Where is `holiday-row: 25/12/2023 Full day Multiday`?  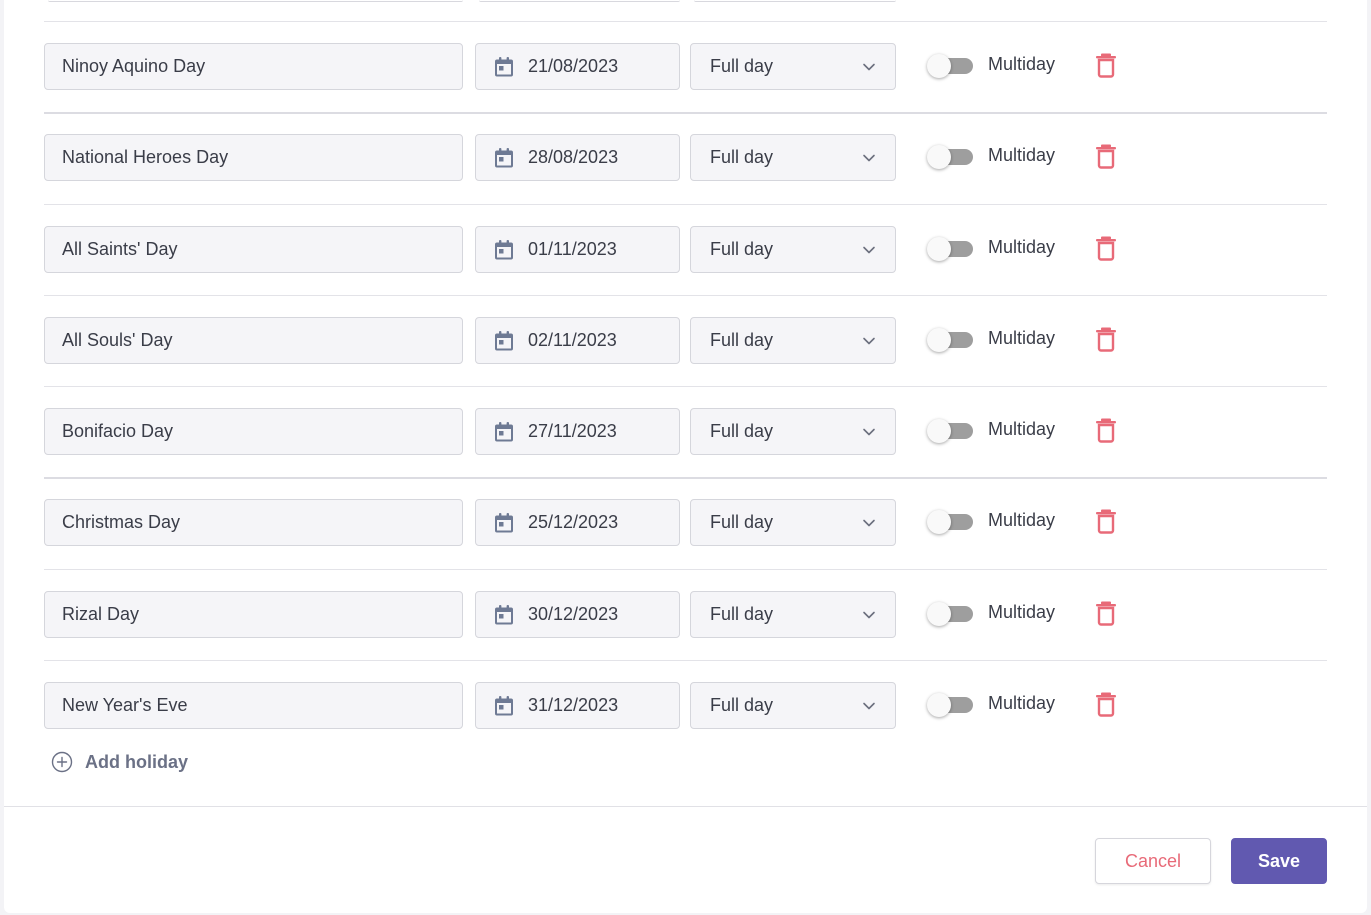 holiday-row: 25/12/2023 Full day Multiday is located at coordinates (685, 544).